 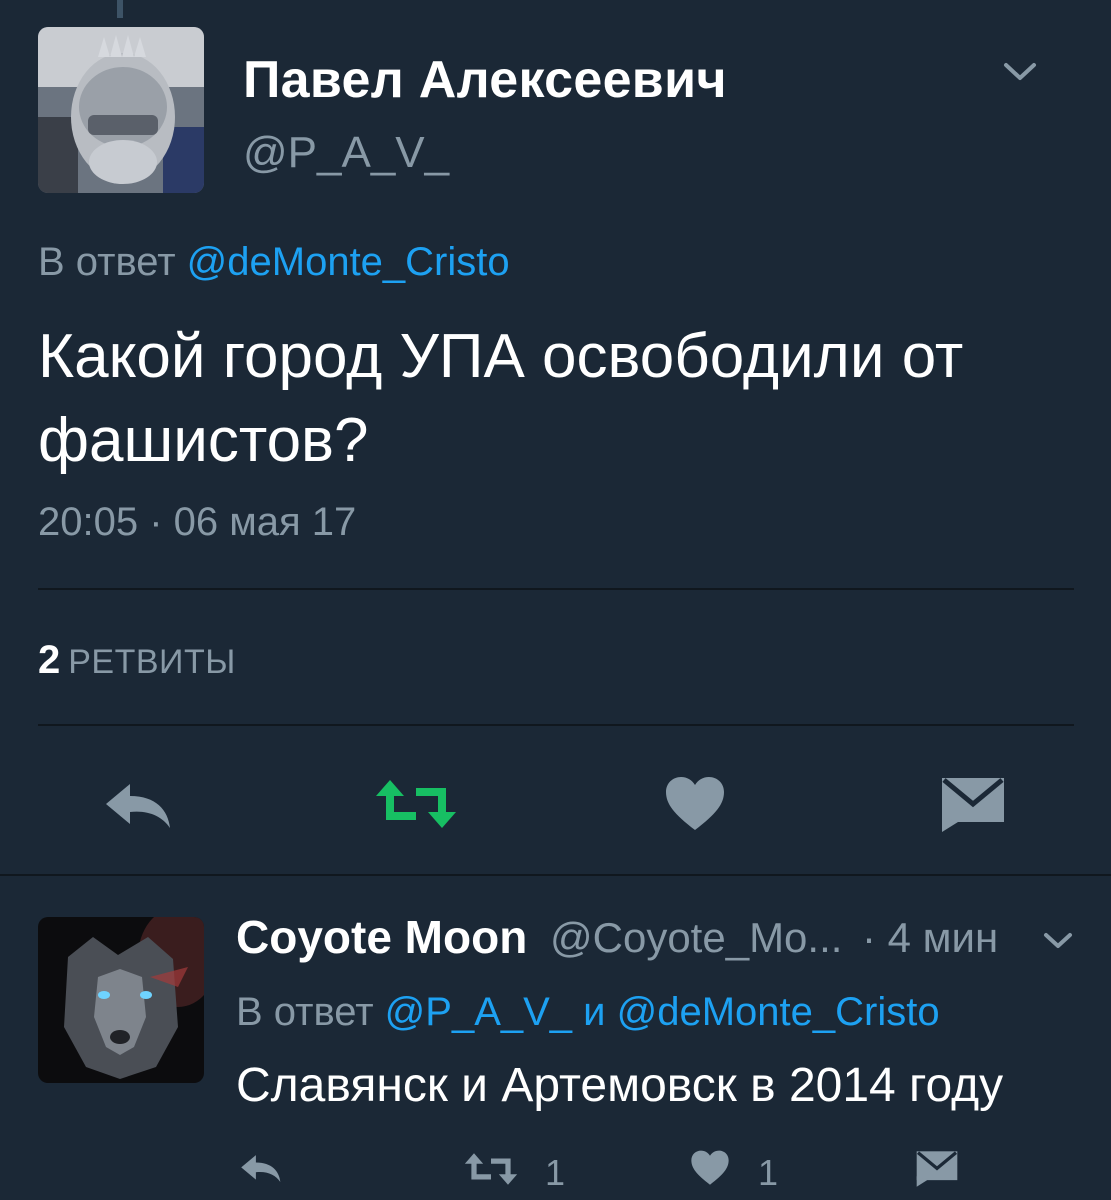 What do you see at coordinates (120, 9) in the screenshot?
I see `thread-connector-line` at bounding box center [120, 9].